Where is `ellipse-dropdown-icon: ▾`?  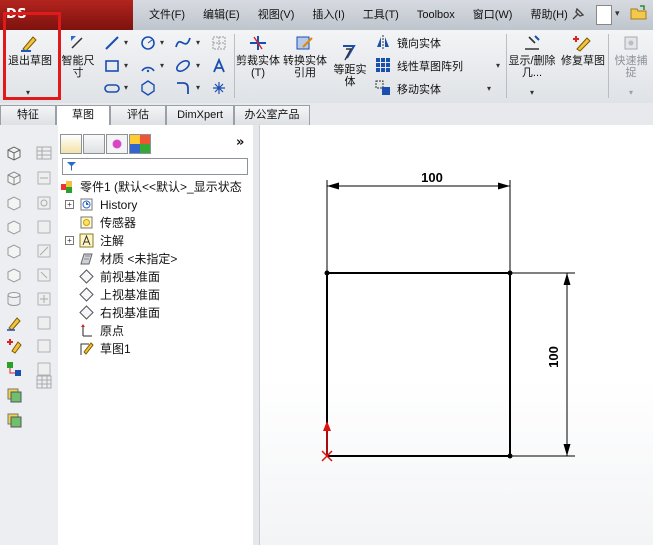 ellipse-dropdown-icon: ▾ is located at coordinates (198, 65).